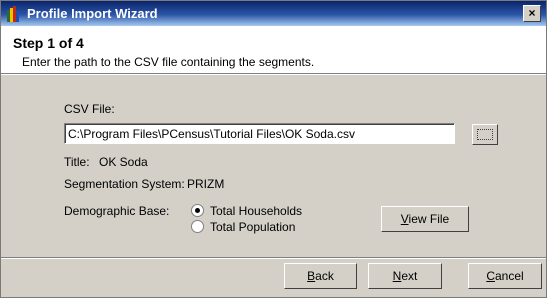 Image resolution: width=547 pixels, height=298 pixels. I want to click on wizard-app-icon, so click(13, 14).